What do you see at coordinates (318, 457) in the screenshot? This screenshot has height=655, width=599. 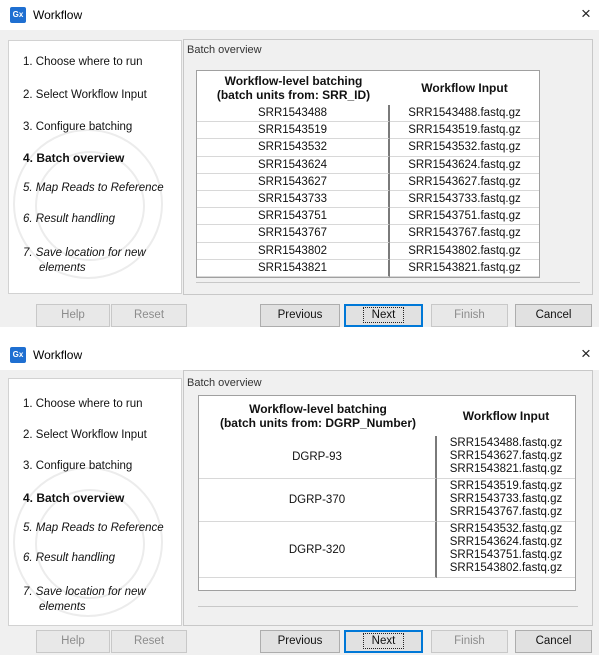 I see `table-cell-batch-id: DGRP-93` at bounding box center [318, 457].